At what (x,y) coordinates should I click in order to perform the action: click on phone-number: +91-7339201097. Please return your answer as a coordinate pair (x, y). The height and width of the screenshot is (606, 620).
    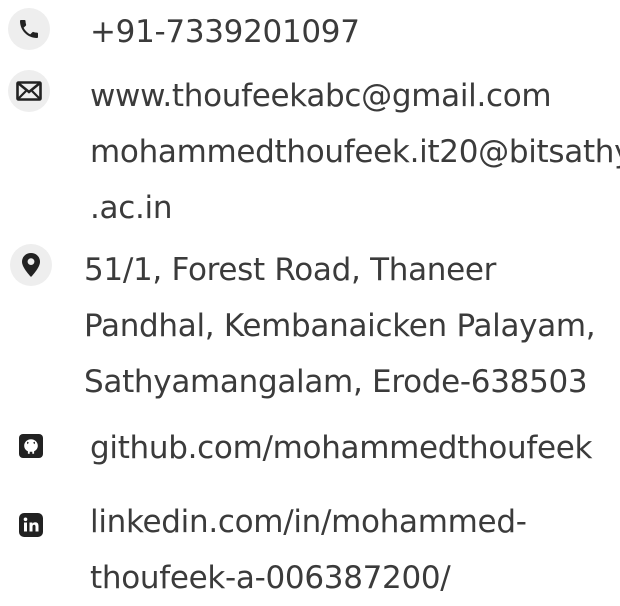
    Looking at the image, I should click on (225, 32).